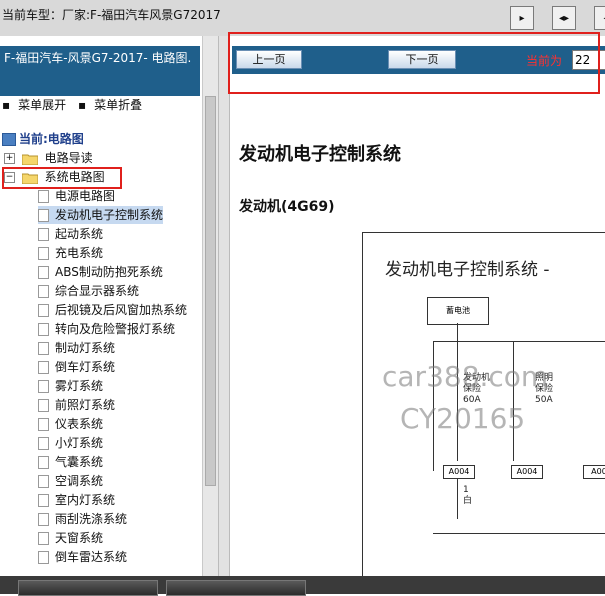 The width and height of the screenshot is (605, 596). I want to click on left-scrollbar, so click(210, 306).